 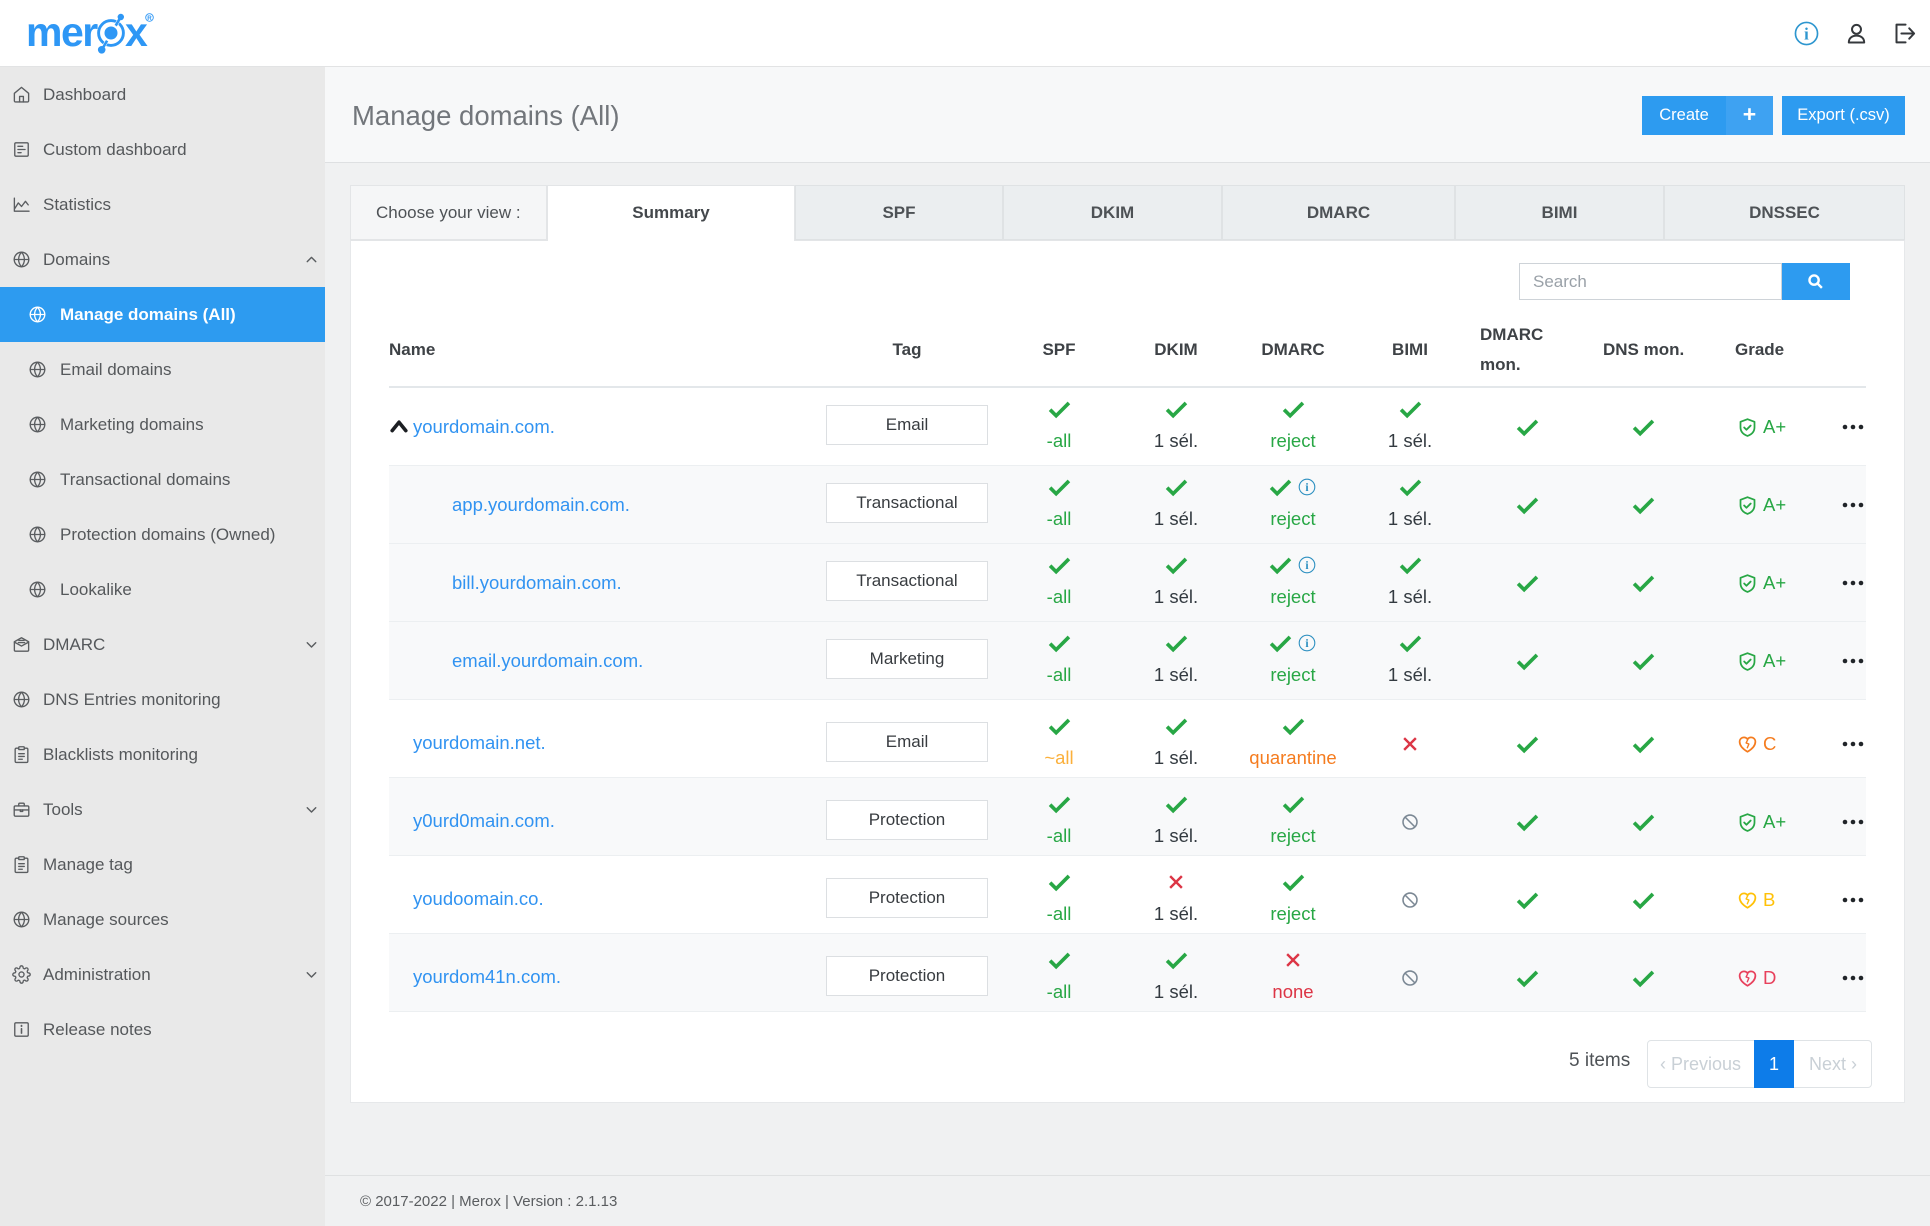 I want to click on svg-text: R, so click(x=149, y=18).